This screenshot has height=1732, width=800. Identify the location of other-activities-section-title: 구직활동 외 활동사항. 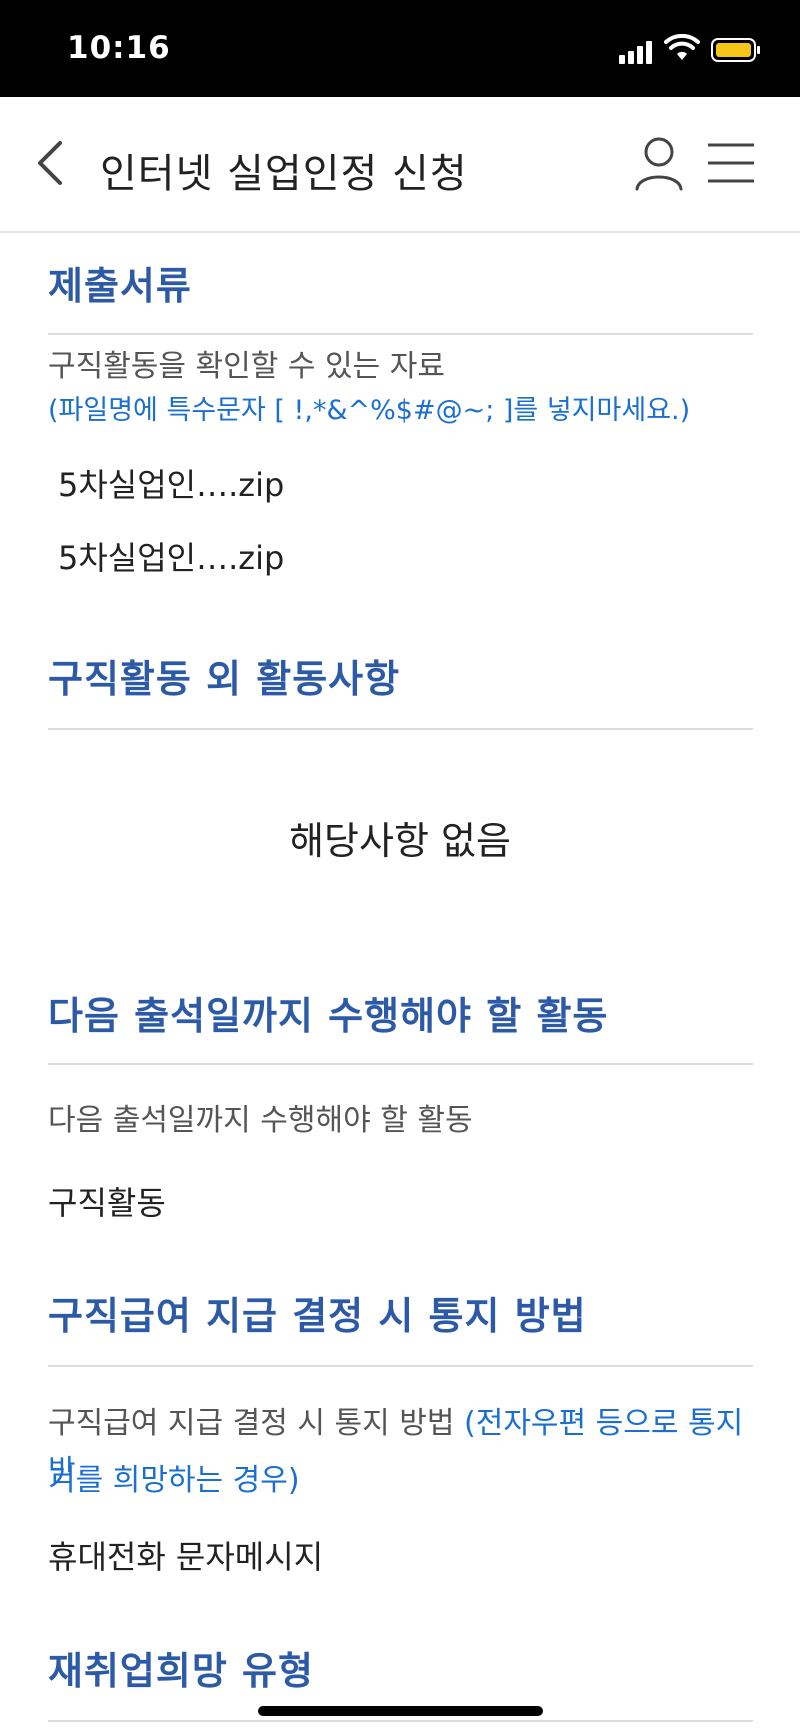
(224, 679).